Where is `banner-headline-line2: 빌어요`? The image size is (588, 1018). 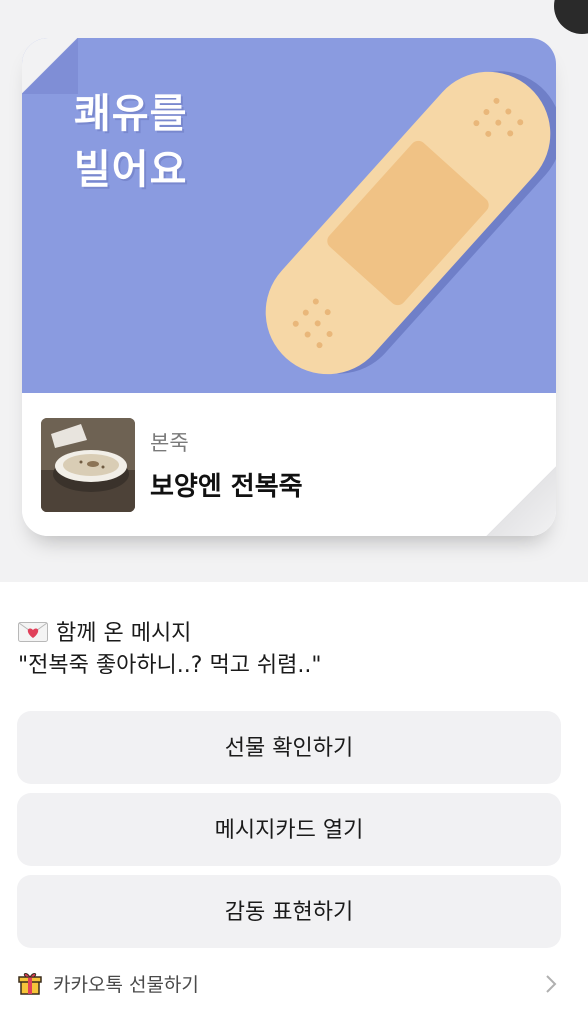
banner-headline-line2: 빌어요 is located at coordinates (131, 170).